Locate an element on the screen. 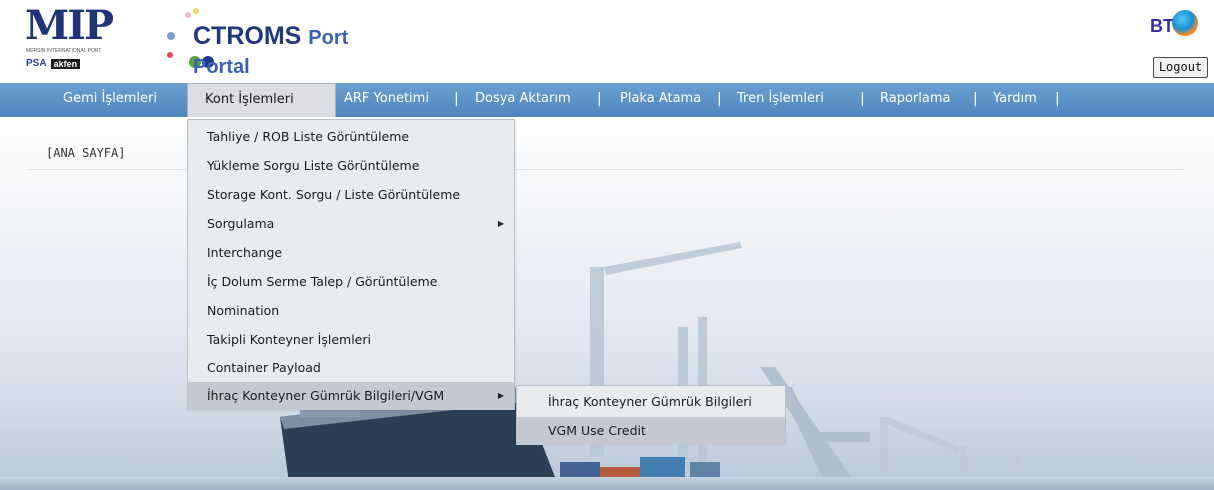 This screenshot has width=1214, height=490. bt-logo-text: BT is located at coordinates (1162, 26).